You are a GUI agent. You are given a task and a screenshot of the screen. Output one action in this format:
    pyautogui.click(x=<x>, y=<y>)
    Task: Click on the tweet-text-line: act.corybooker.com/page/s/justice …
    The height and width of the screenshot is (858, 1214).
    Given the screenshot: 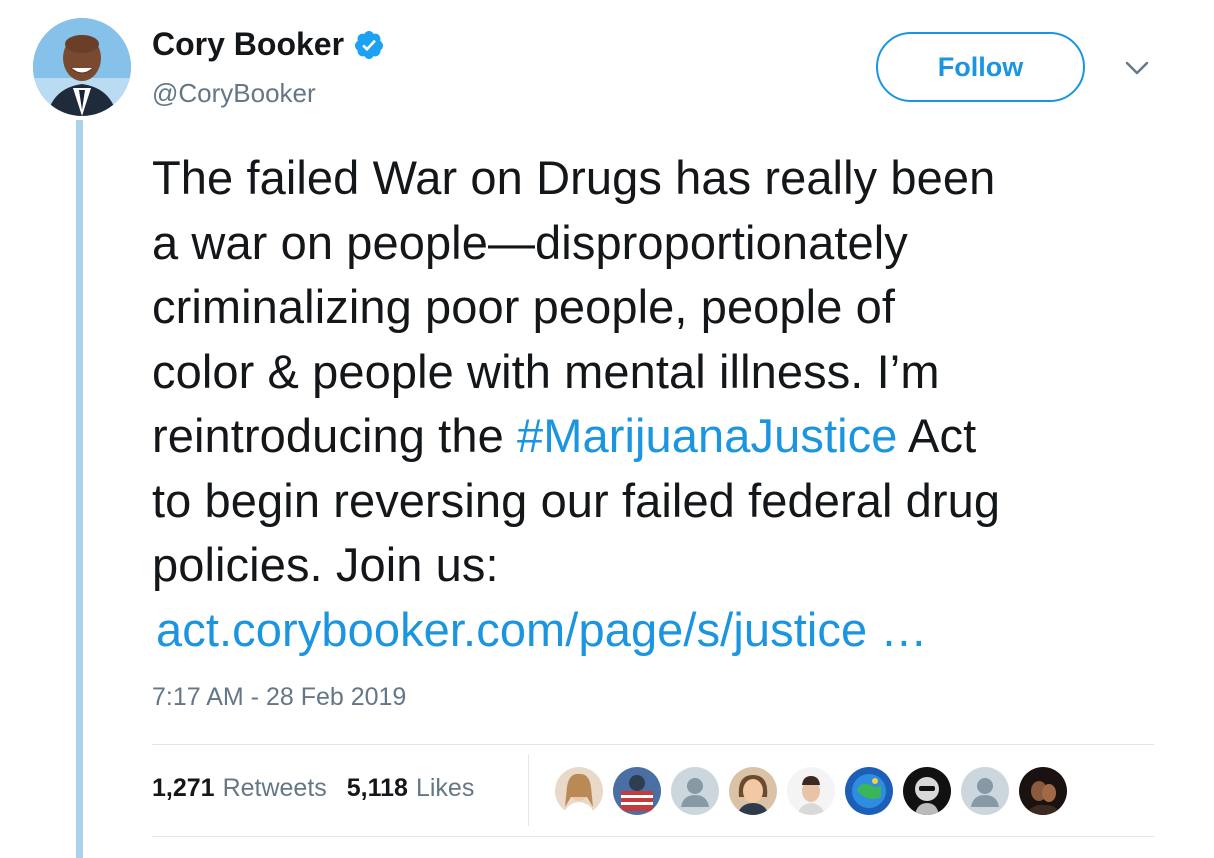 What is the action you would take?
    pyautogui.click(x=674, y=630)
    